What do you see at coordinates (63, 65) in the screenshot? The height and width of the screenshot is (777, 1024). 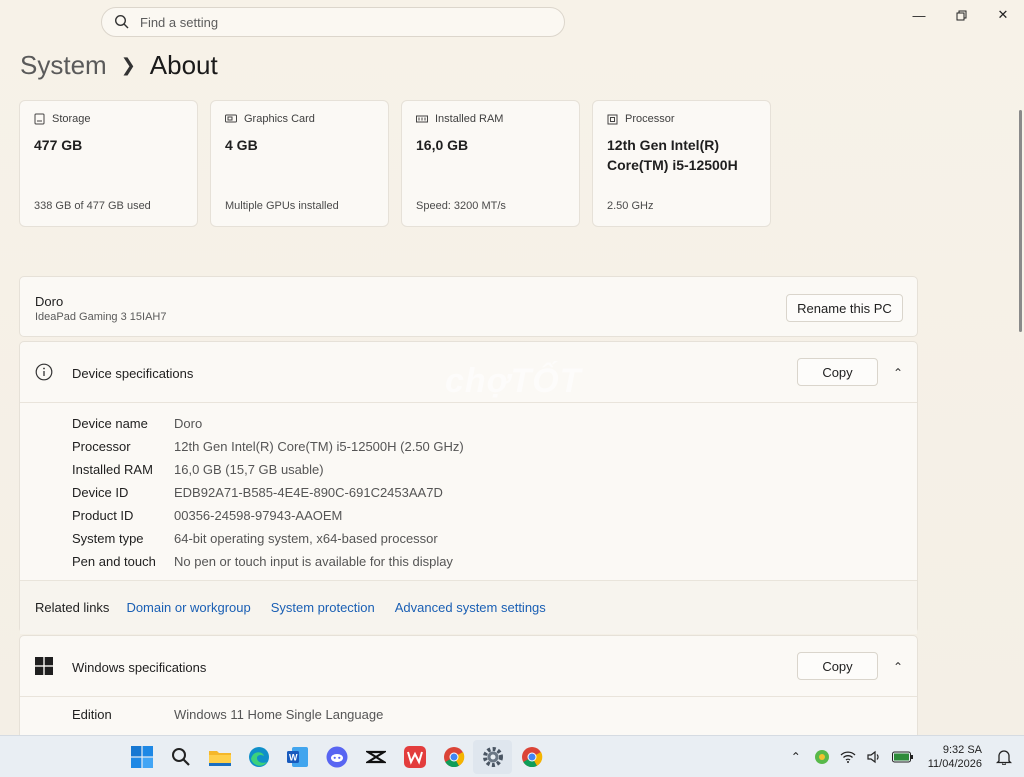 I see `breadcrumb-system: System` at bounding box center [63, 65].